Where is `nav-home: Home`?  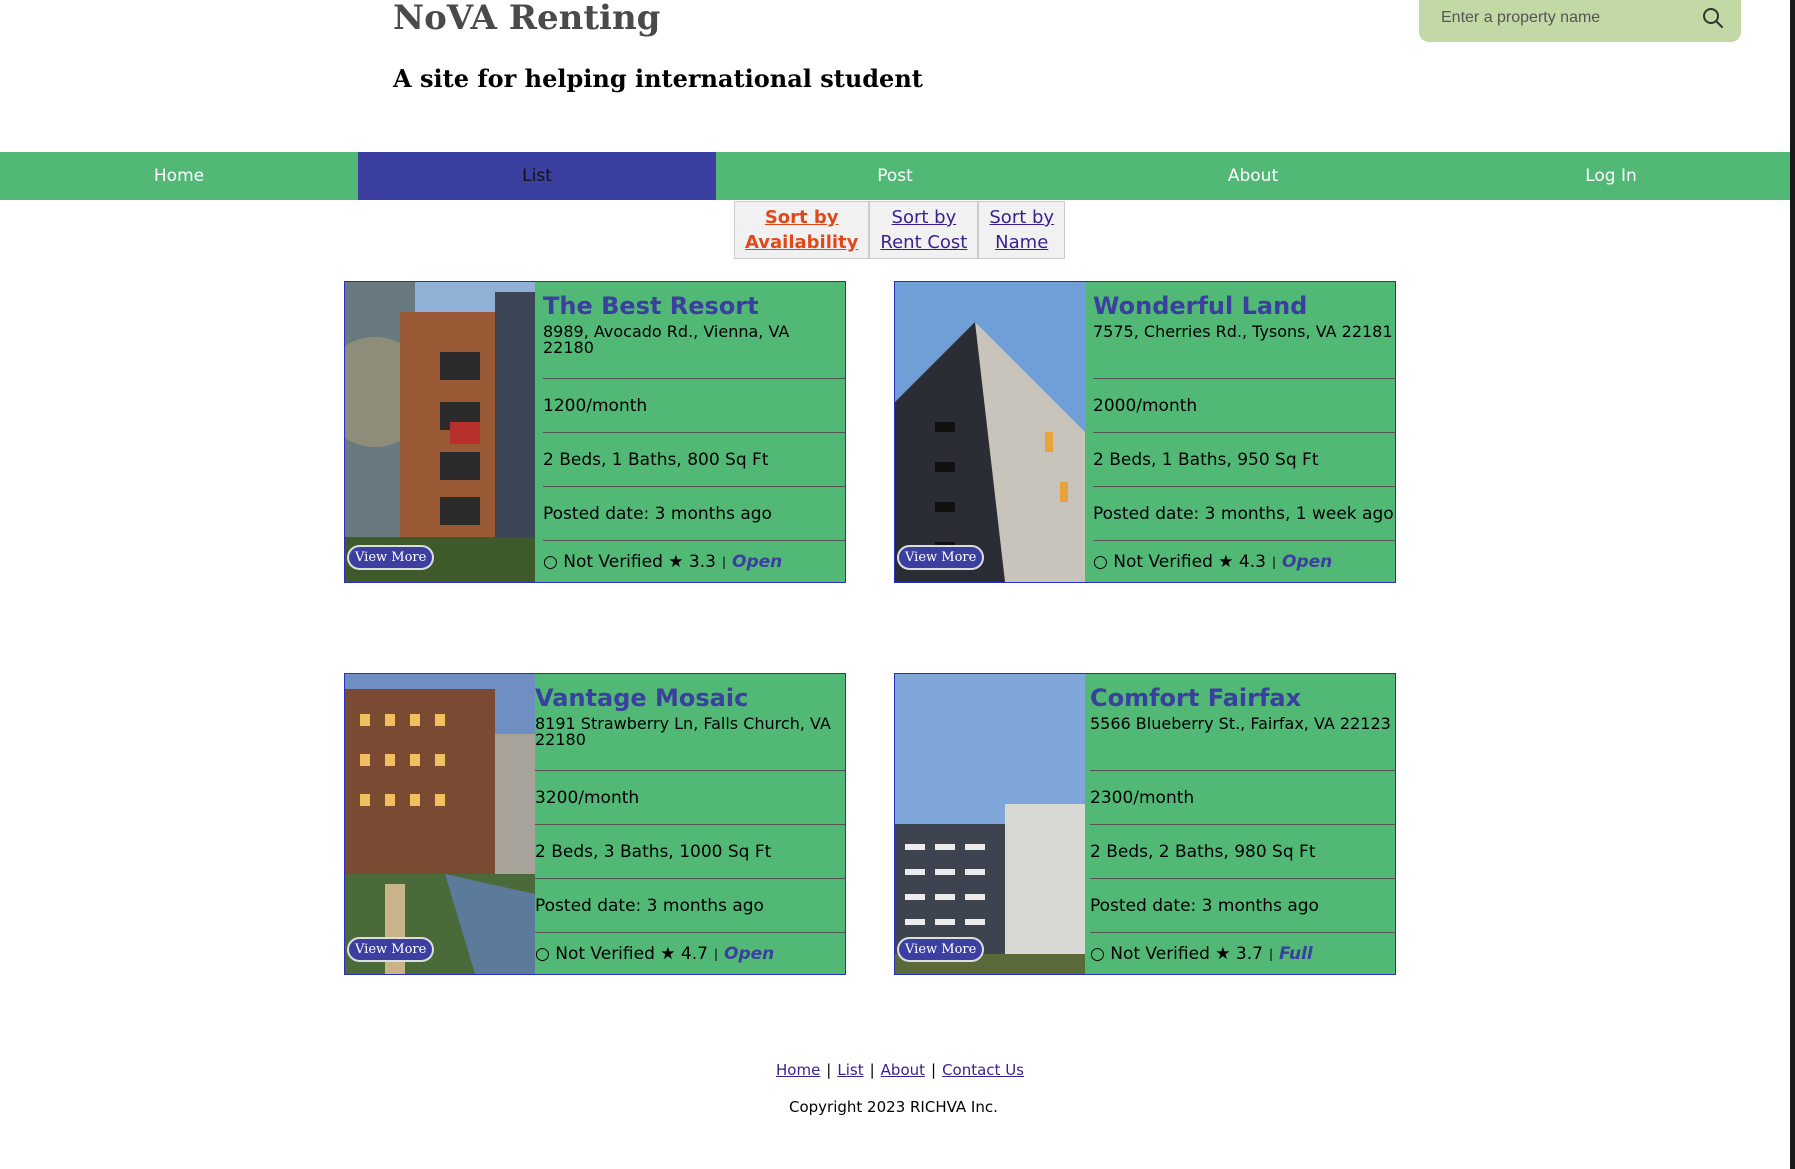 nav-home: Home is located at coordinates (179, 176).